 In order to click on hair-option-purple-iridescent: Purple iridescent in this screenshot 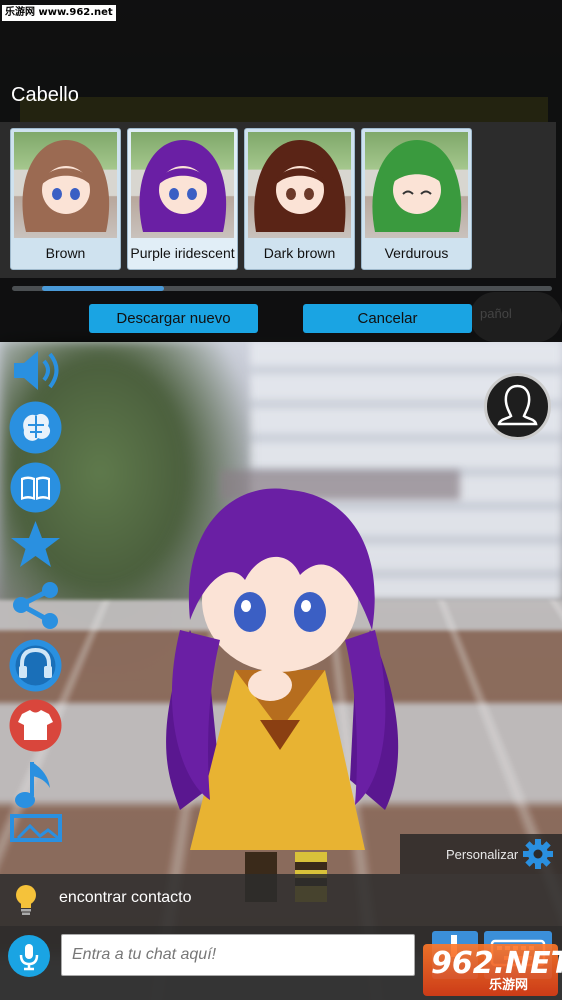, I will do `click(182, 199)`.